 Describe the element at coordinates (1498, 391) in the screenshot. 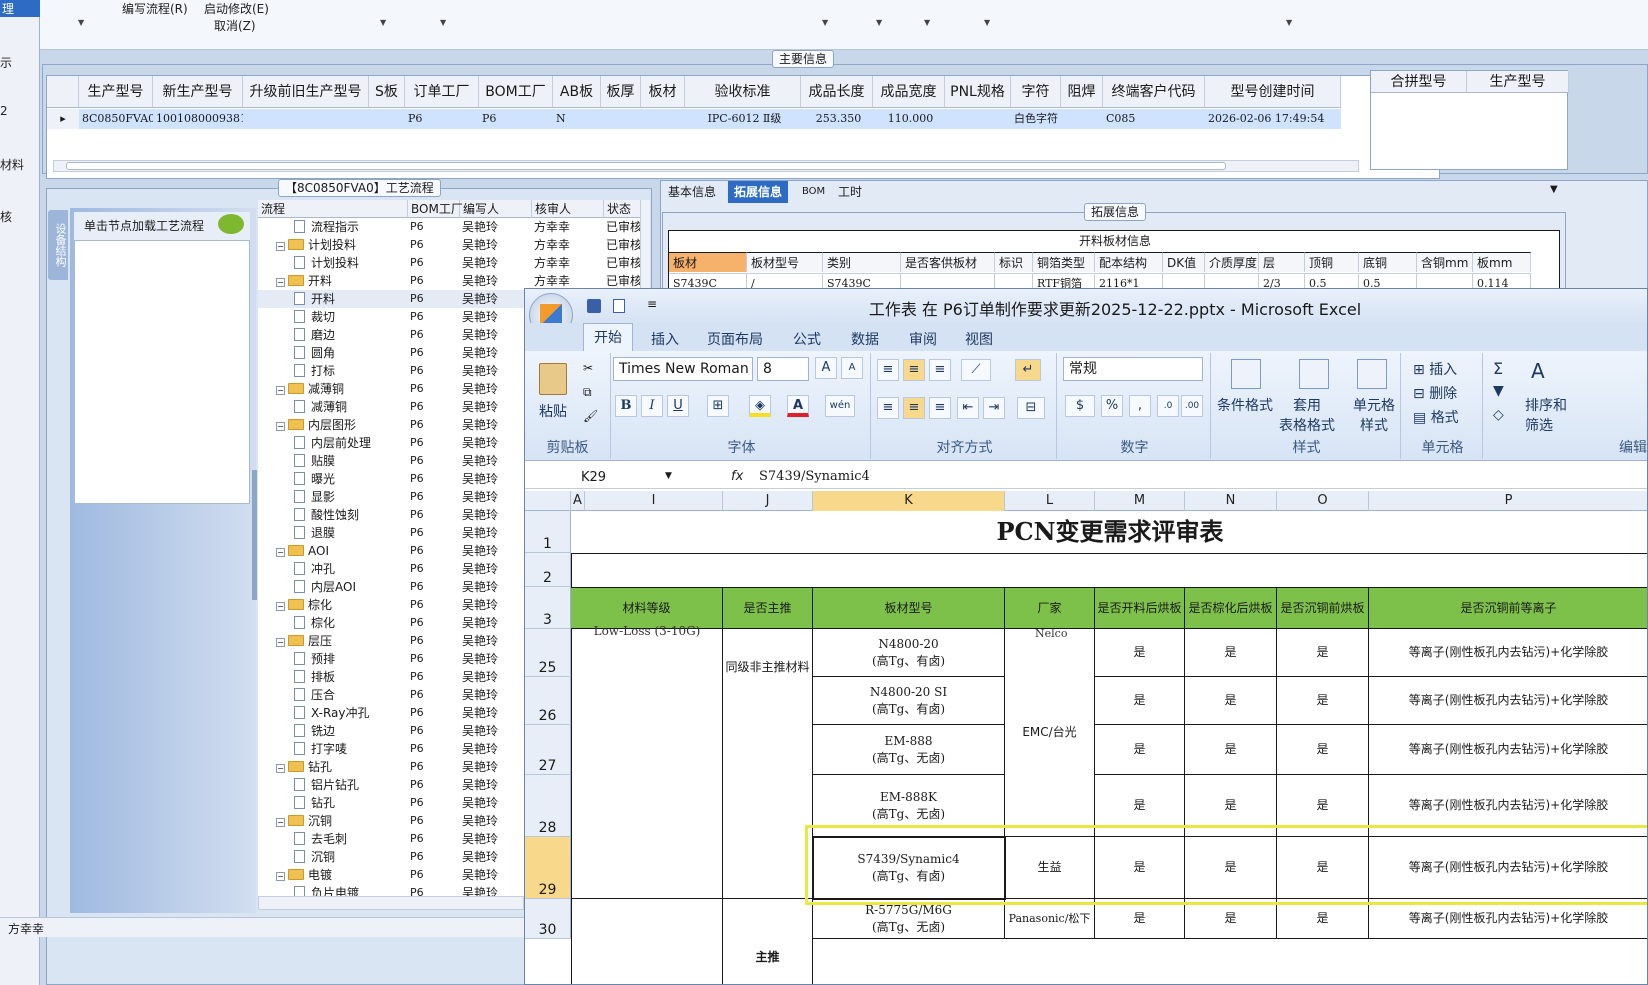

I see `fill-icon: ▼` at that location.